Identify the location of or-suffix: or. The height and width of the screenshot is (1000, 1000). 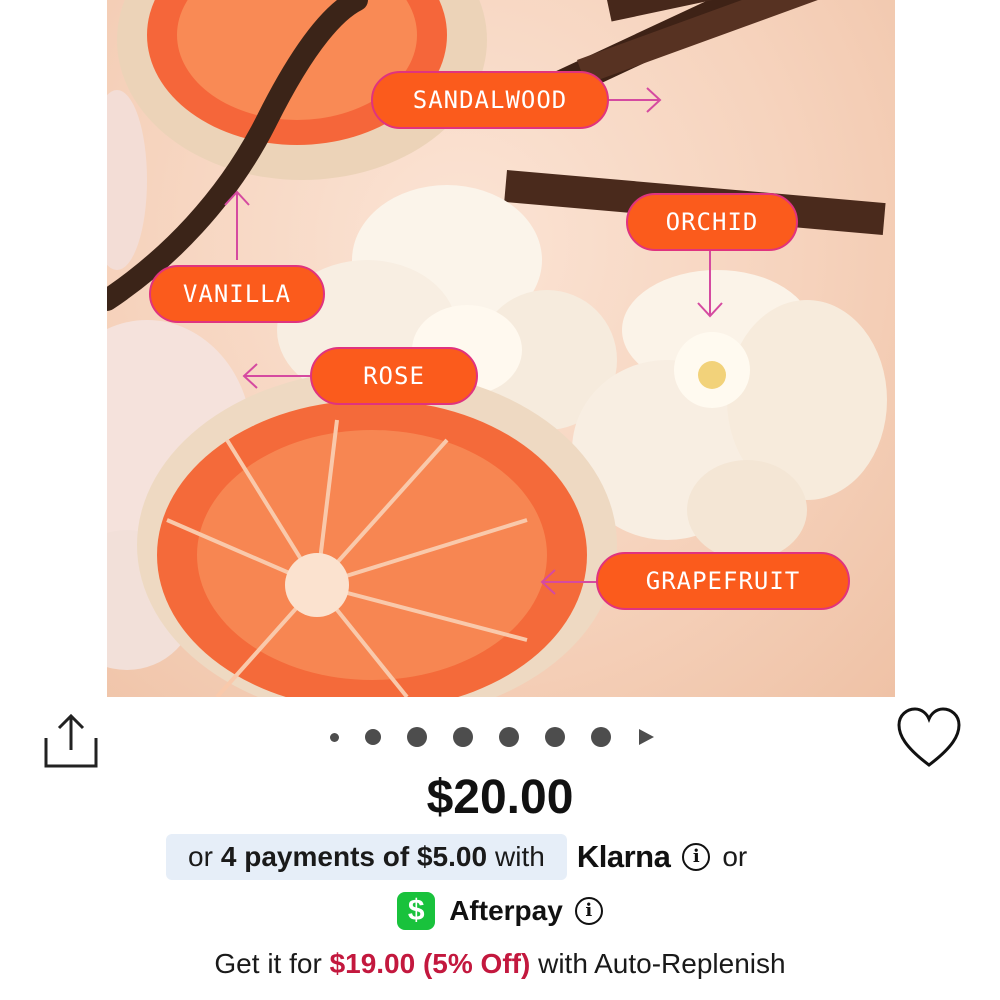
(735, 856).